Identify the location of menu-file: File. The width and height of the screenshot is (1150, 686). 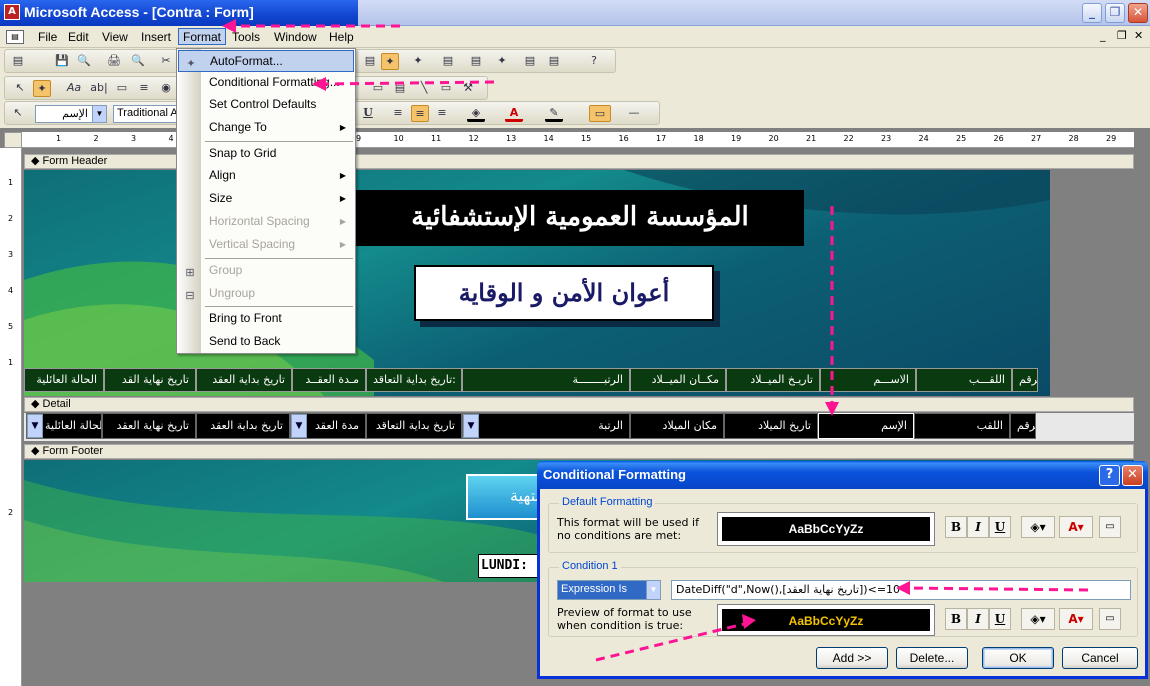
(47, 37).